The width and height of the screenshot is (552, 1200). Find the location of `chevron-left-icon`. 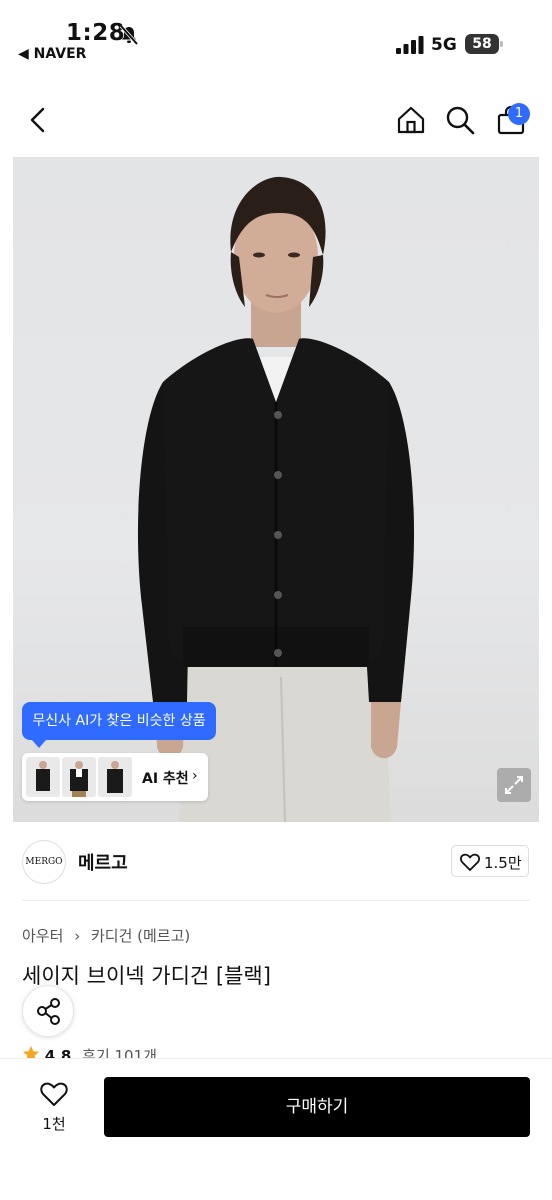

chevron-left-icon is located at coordinates (38, 120).